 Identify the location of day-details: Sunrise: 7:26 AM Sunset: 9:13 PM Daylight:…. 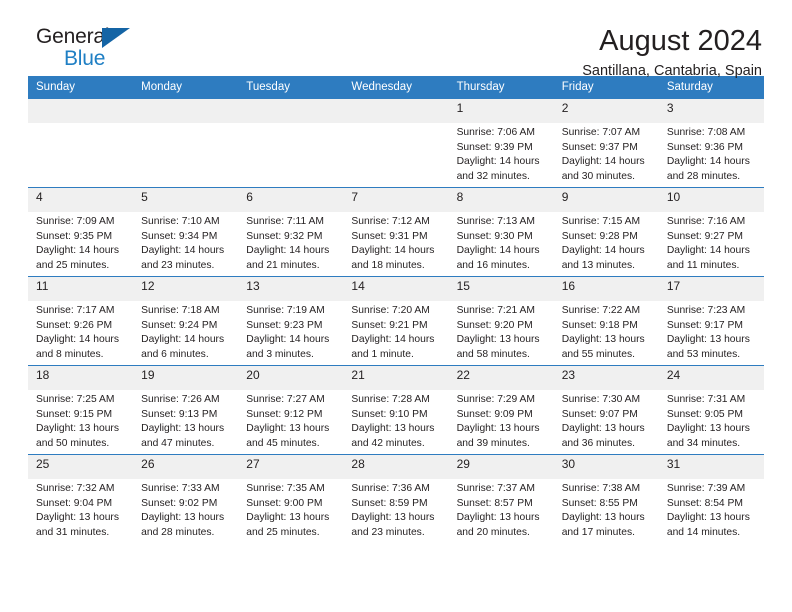
(185, 421).